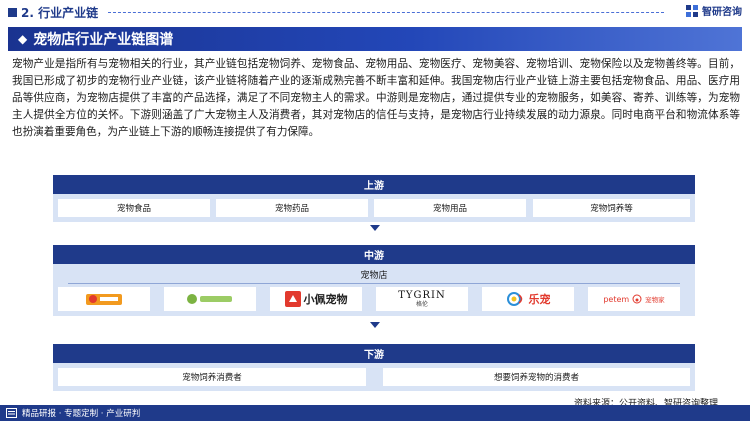  I want to click on square-bullet-icon, so click(12, 12).